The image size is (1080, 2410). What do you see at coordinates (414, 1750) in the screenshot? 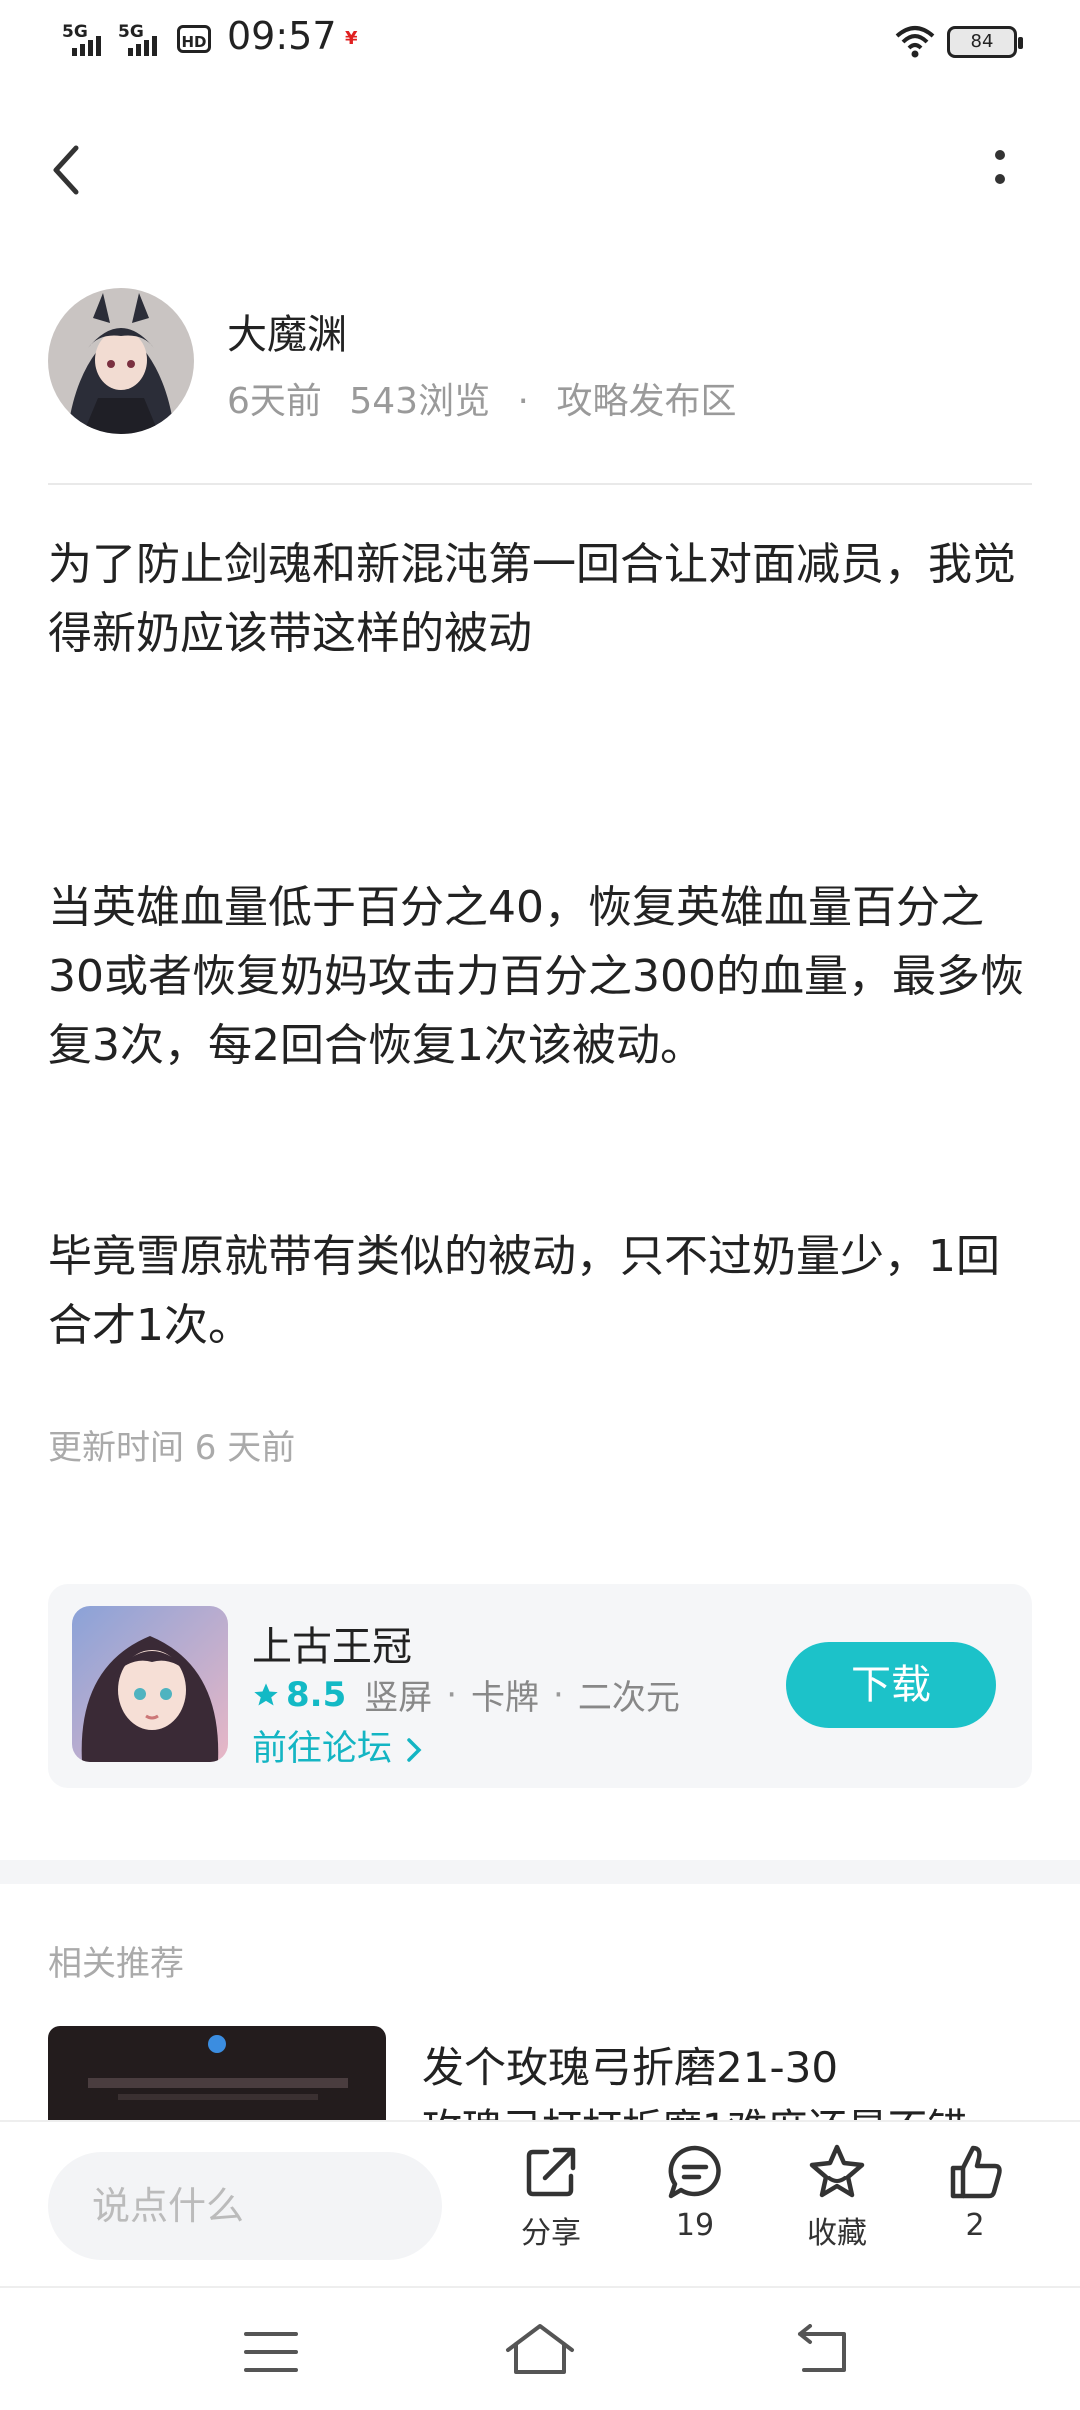
I see `chevron-right-icon` at bounding box center [414, 1750].